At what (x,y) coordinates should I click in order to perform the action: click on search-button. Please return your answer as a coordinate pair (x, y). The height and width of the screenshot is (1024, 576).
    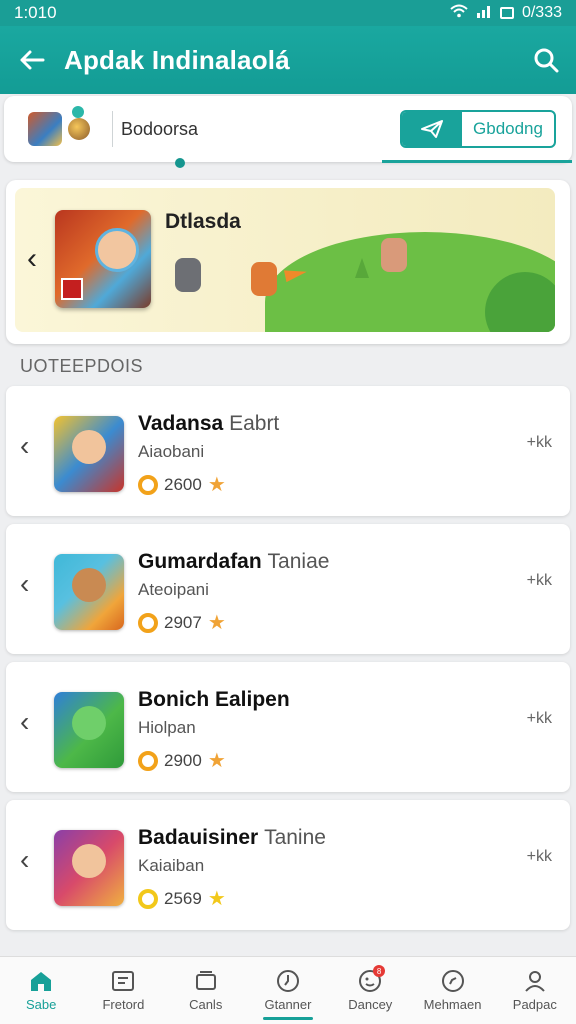
    Looking at the image, I should click on (546, 60).